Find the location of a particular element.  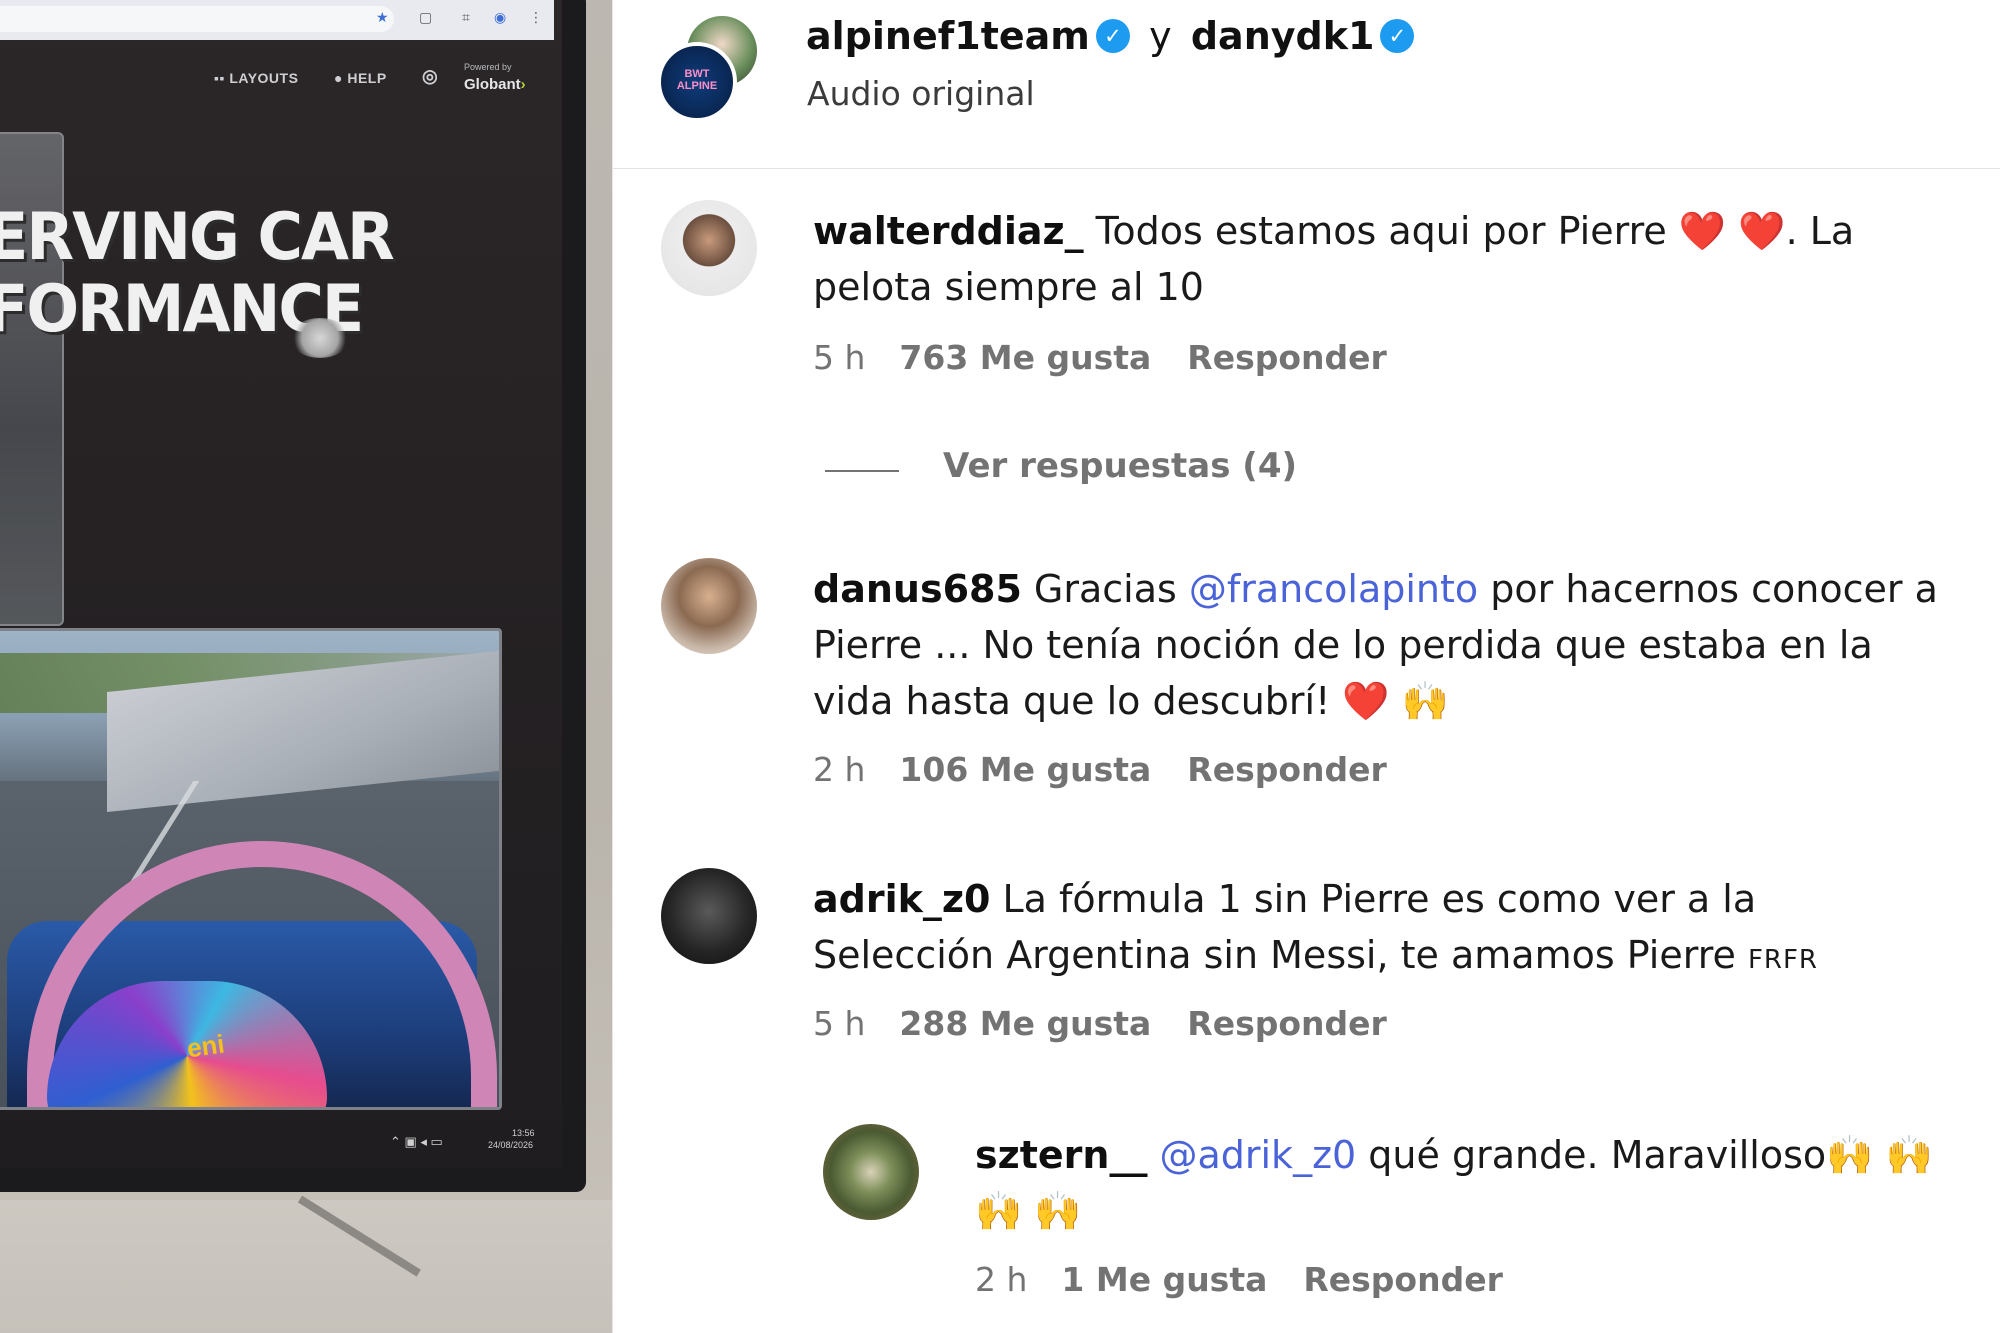

help-nav: ● HELP is located at coordinates (360, 78).